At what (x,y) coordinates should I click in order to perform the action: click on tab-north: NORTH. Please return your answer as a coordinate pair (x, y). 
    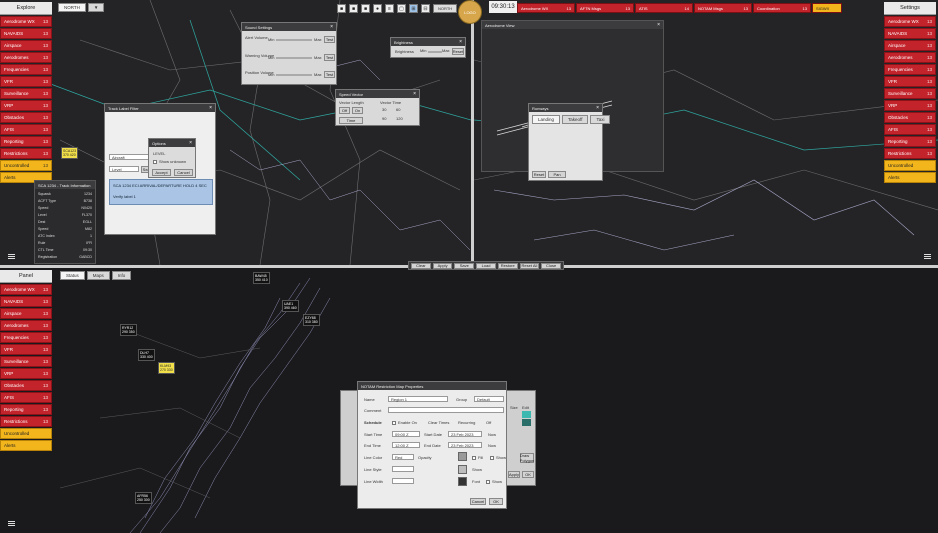
    Looking at the image, I should click on (72, 7).